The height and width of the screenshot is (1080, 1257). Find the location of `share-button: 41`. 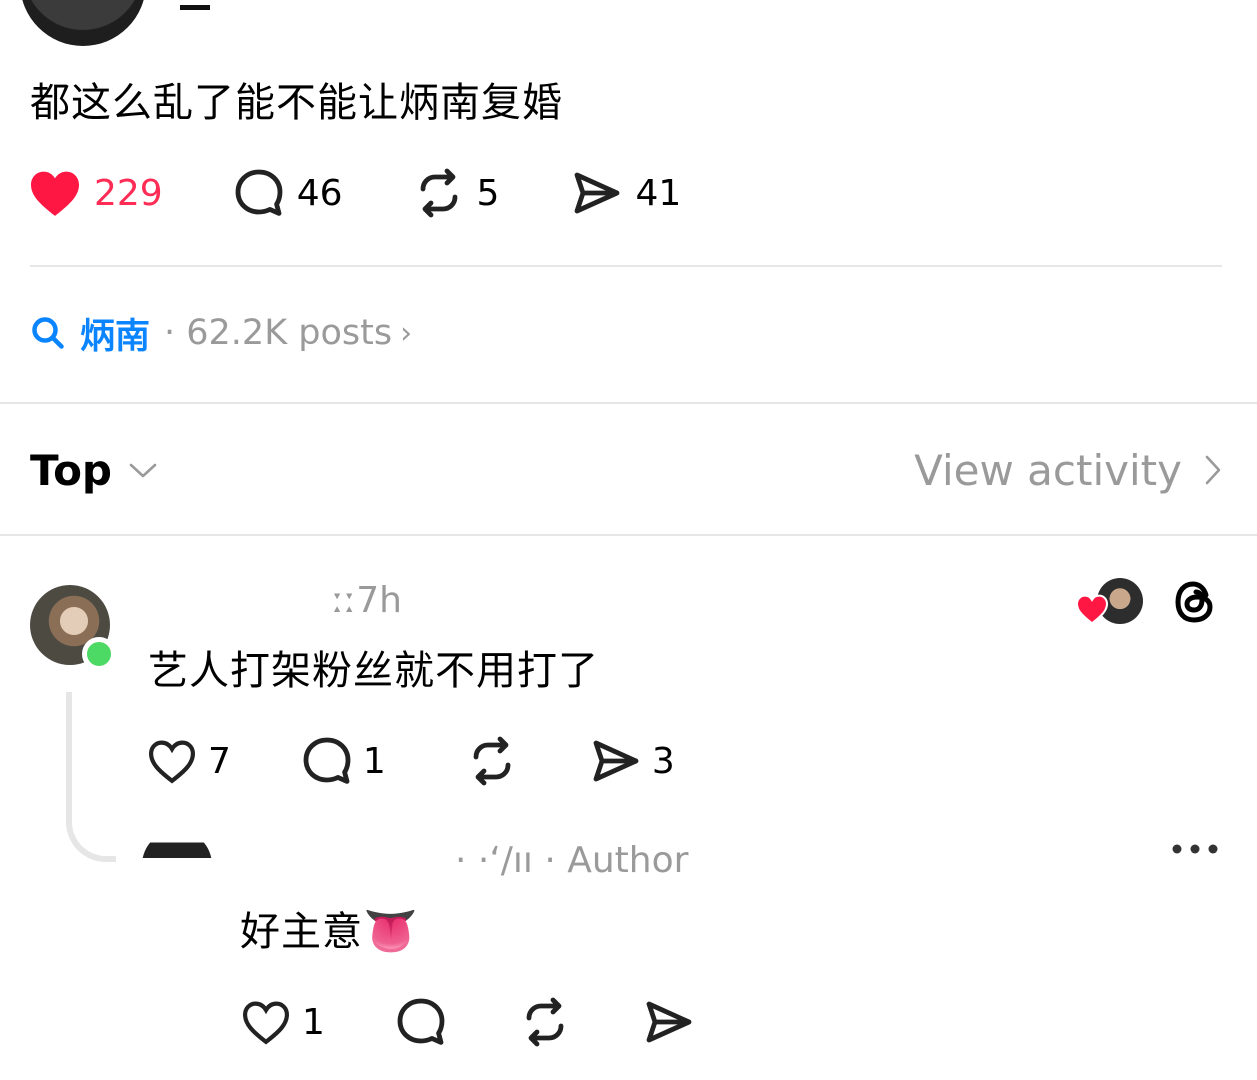

share-button: 41 is located at coordinates (626, 193).